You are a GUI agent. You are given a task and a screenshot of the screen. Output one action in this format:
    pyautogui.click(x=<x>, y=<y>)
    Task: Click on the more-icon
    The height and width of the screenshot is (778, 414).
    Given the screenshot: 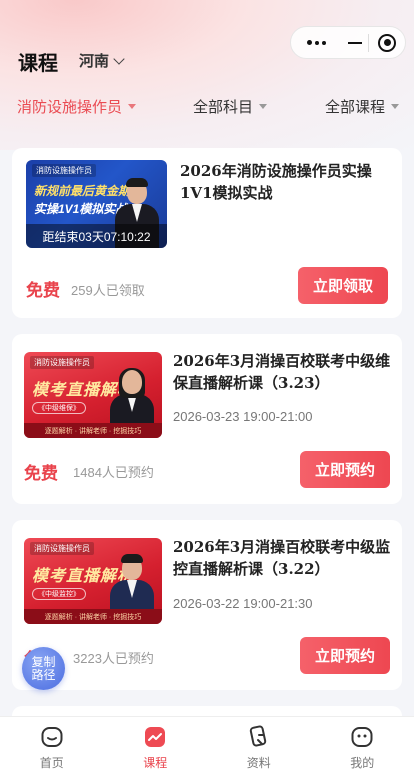 What is the action you would take?
    pyautogui.click(x=317, y=42)
    